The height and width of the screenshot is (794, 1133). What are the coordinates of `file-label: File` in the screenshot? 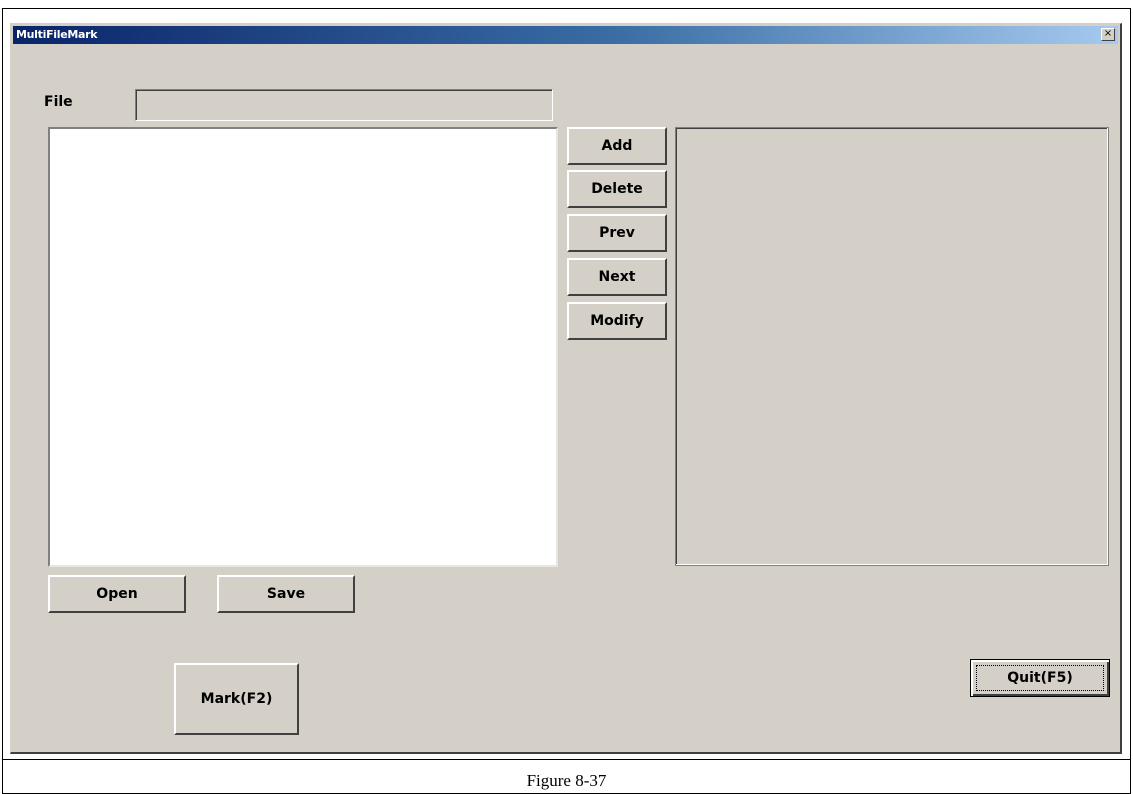 It's located at (58, 102).